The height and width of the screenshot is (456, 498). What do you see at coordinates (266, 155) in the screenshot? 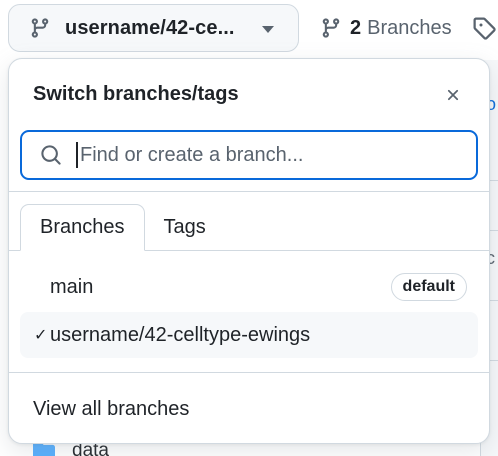
I see `search-input` at bounding box center [266, 155].